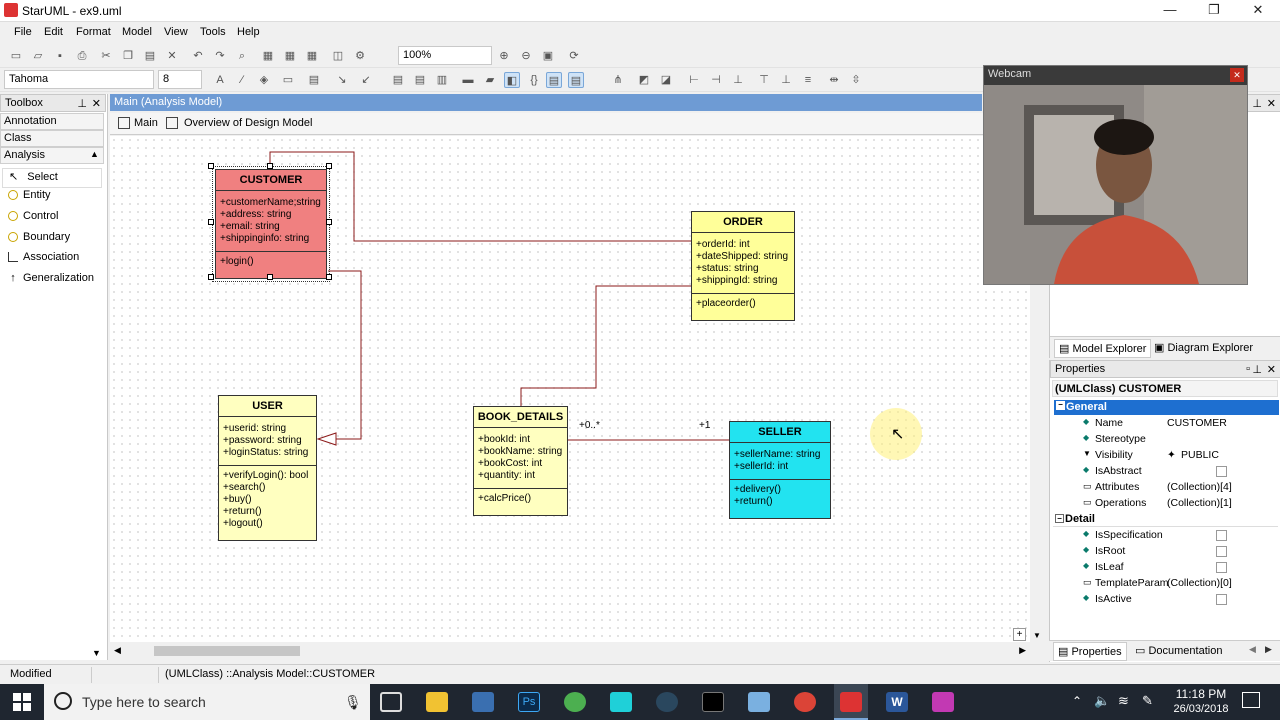 The height and width of the screenshot is (720, 1280). I want to click on book-order-association, so click(606, 345).